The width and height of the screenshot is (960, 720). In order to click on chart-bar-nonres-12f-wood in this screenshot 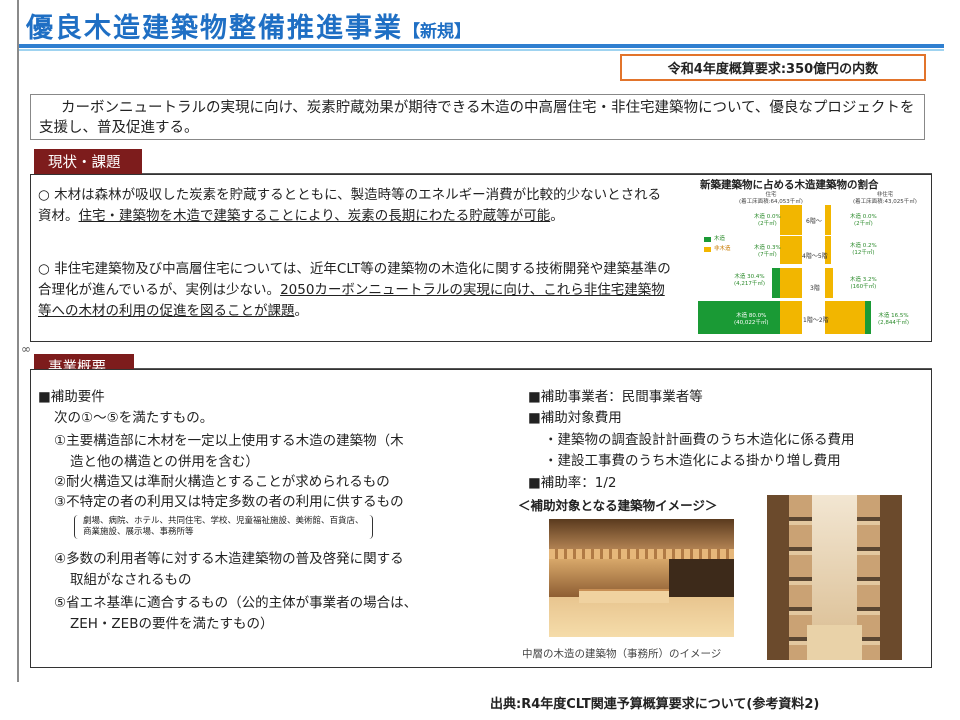, I will do `click(868, 317)`.